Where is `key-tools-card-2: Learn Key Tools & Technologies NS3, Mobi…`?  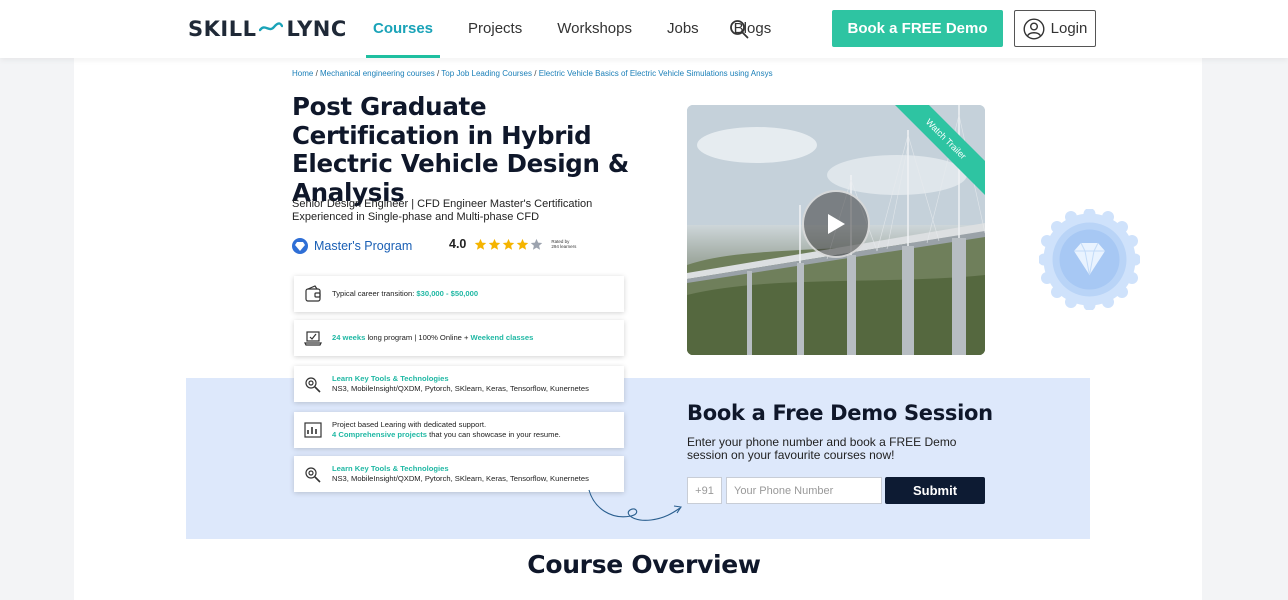 key-tools-card-2: Learn Key Tools & Technologies NS3, Mobi… is located at coordinates (459, 474).